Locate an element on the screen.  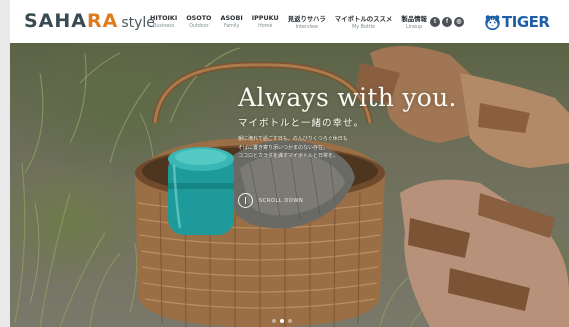
facebook-icon: f is located at coordinates (447, 22).